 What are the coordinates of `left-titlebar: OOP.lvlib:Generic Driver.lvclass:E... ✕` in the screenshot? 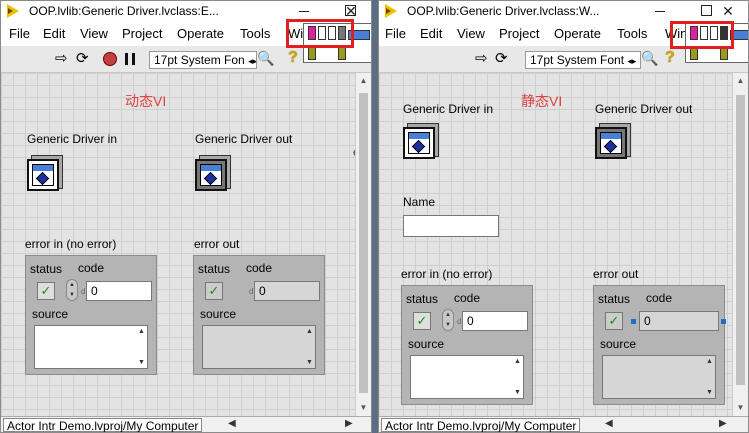 It's located at (186, 11).